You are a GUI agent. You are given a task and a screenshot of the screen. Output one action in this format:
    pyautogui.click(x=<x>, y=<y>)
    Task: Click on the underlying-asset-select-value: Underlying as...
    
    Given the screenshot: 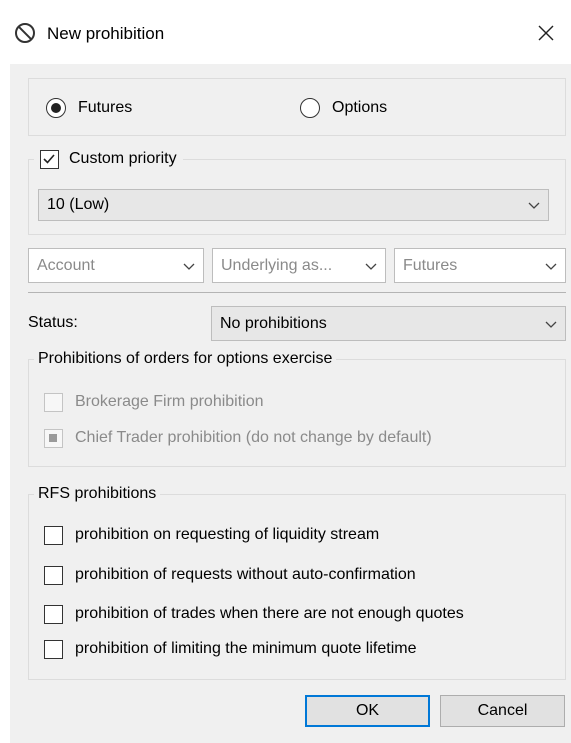 What is the action you would take?
    pyautogui.click(x=277, y=265)
    